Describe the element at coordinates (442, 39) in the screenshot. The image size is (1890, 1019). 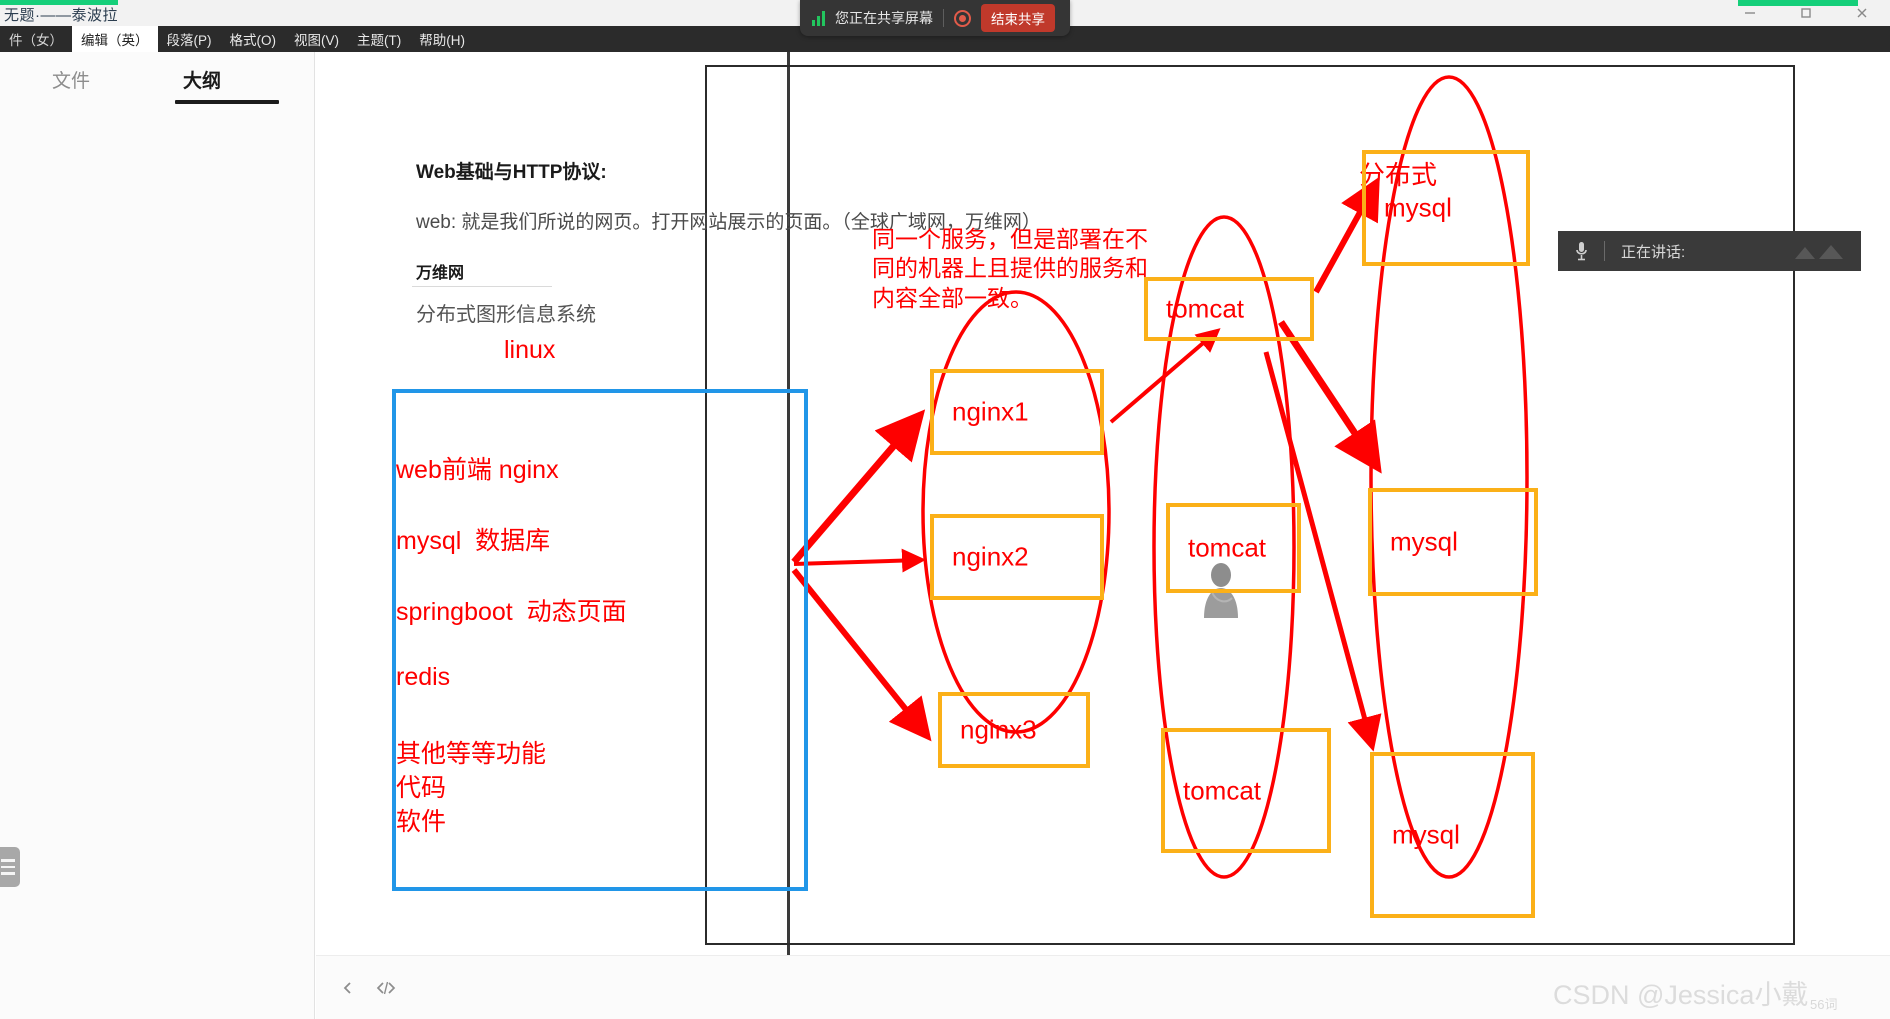
I see `menu-item-help: 帮助(H)` at that location.